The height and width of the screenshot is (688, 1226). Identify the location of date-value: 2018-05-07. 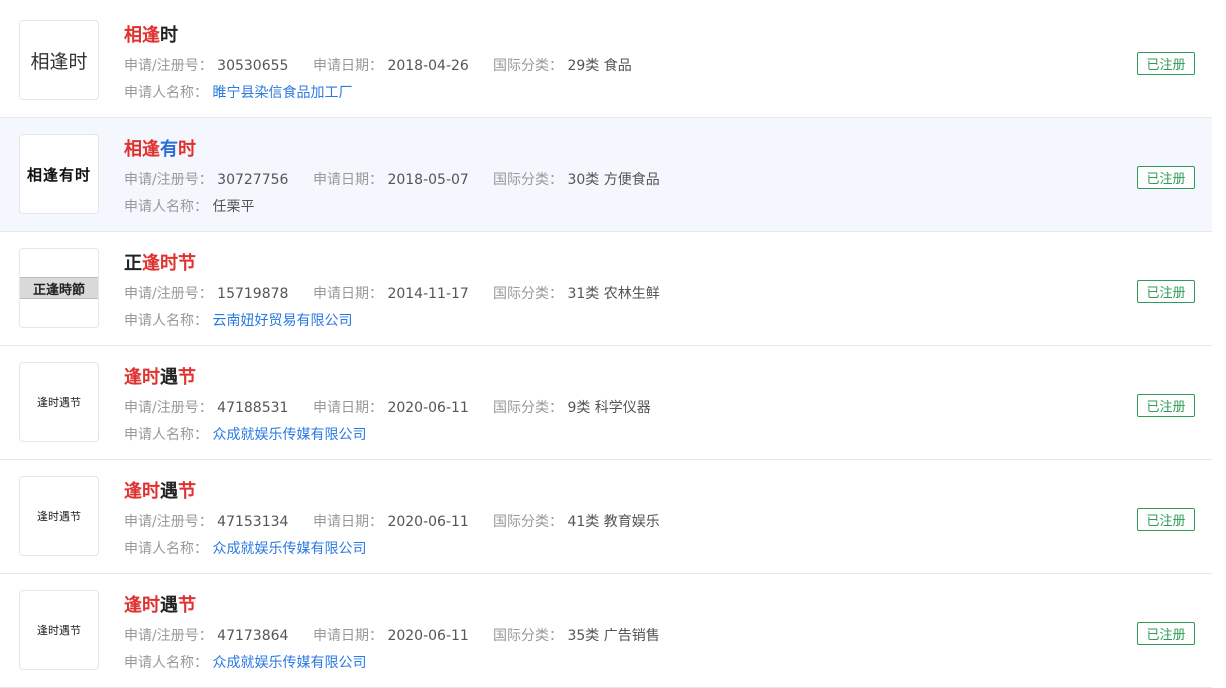
(428, 180).